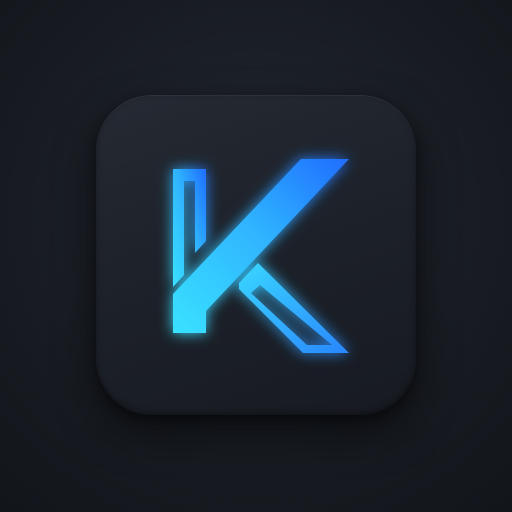  I want to click on k-glyph, so click(261, 256).